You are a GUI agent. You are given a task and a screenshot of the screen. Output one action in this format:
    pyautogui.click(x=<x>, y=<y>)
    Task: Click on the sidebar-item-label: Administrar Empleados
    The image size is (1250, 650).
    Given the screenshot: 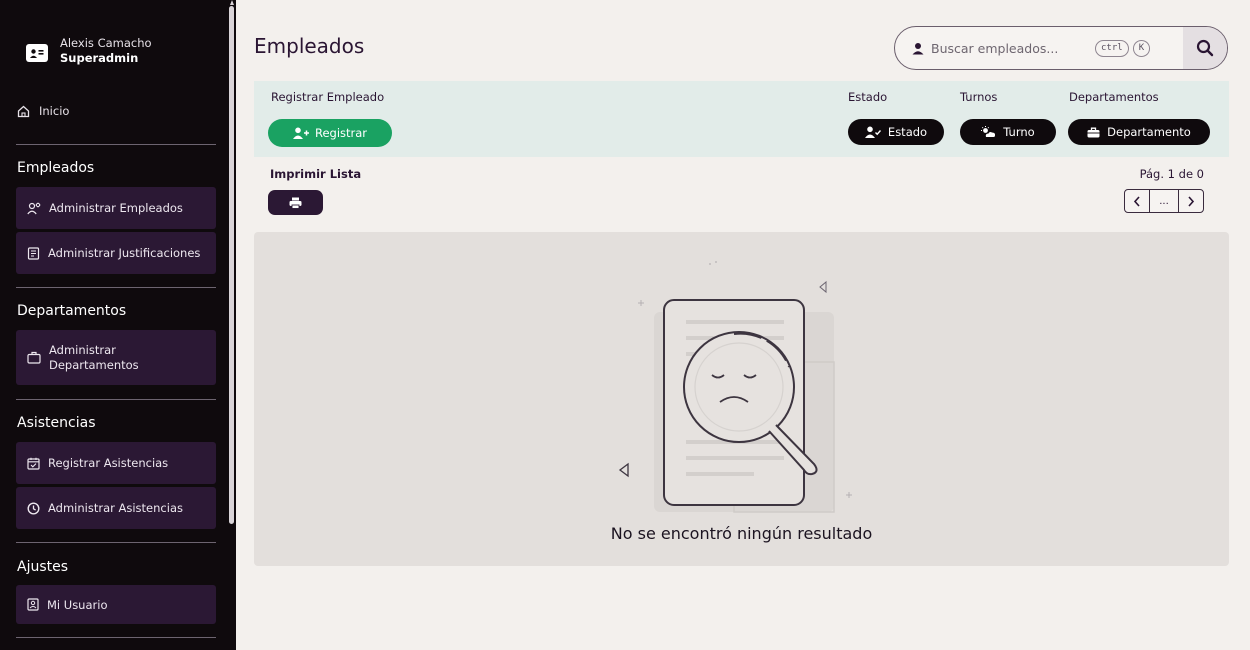 What is the action you would take?
    pyautogui.click(x=116, y=208)
    